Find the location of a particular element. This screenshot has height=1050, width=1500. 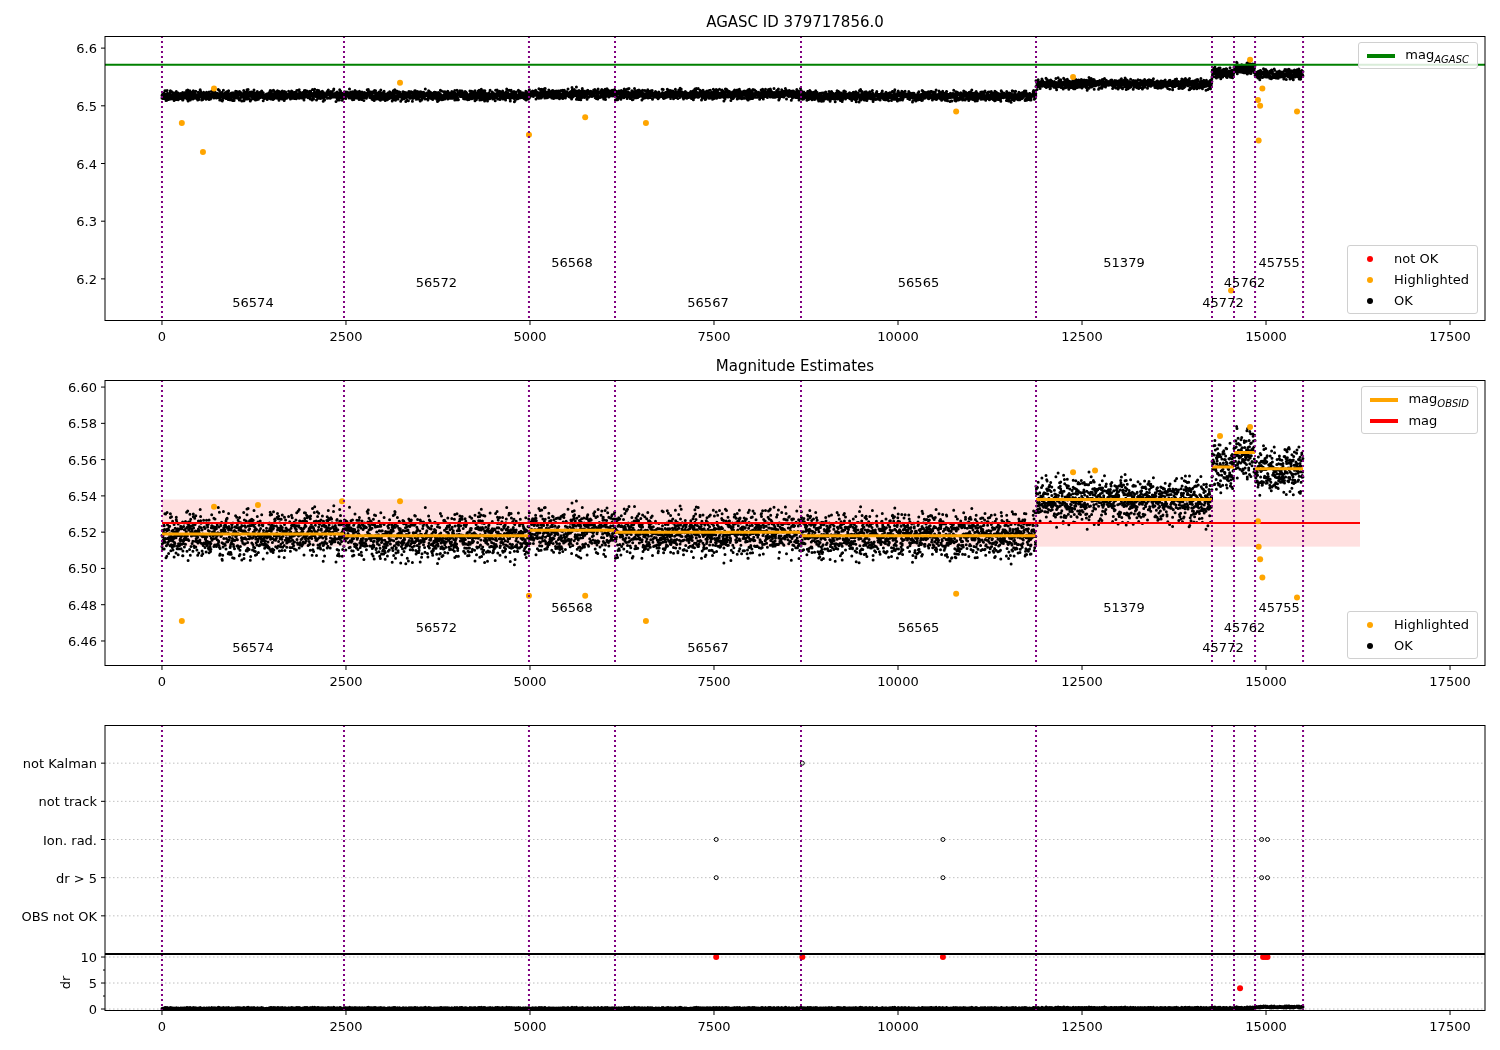

tick-label: 6.3 is located at coordinates (86, 222).